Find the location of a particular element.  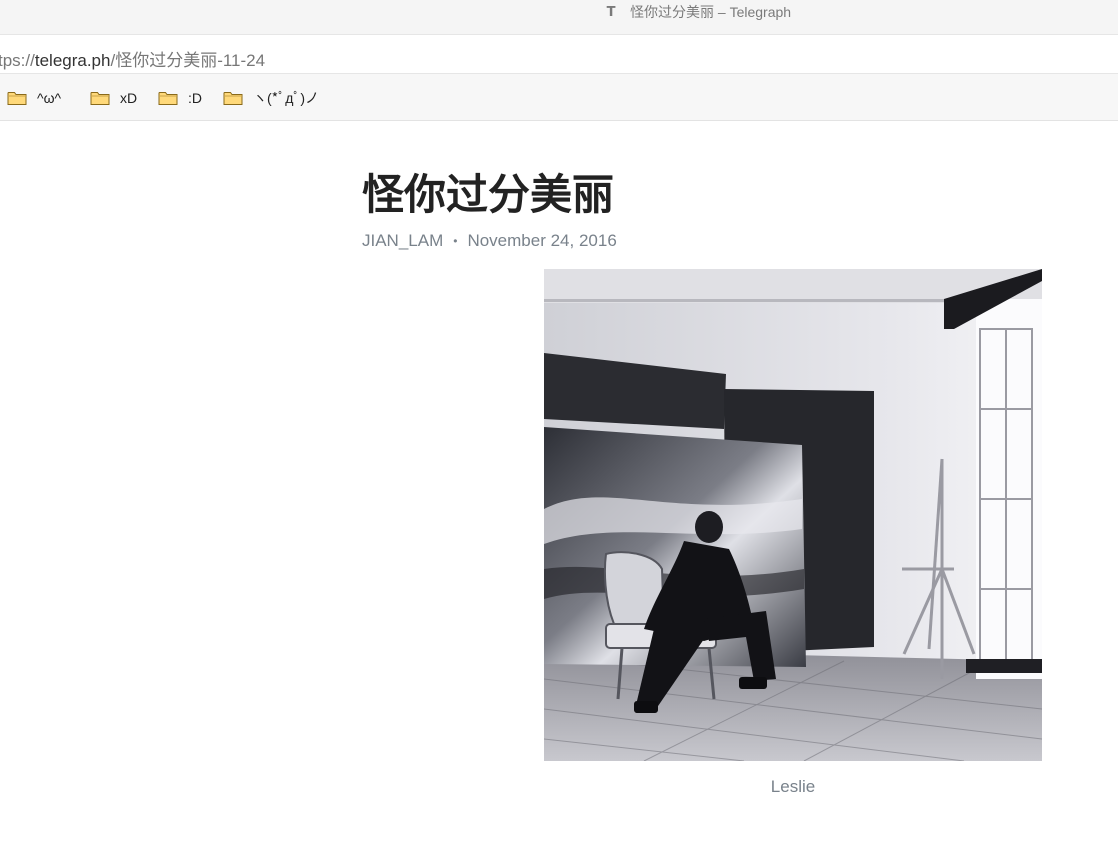

article-meta: JIAN_LAM • November 24, 2016 is located at coordinates (489, 241).